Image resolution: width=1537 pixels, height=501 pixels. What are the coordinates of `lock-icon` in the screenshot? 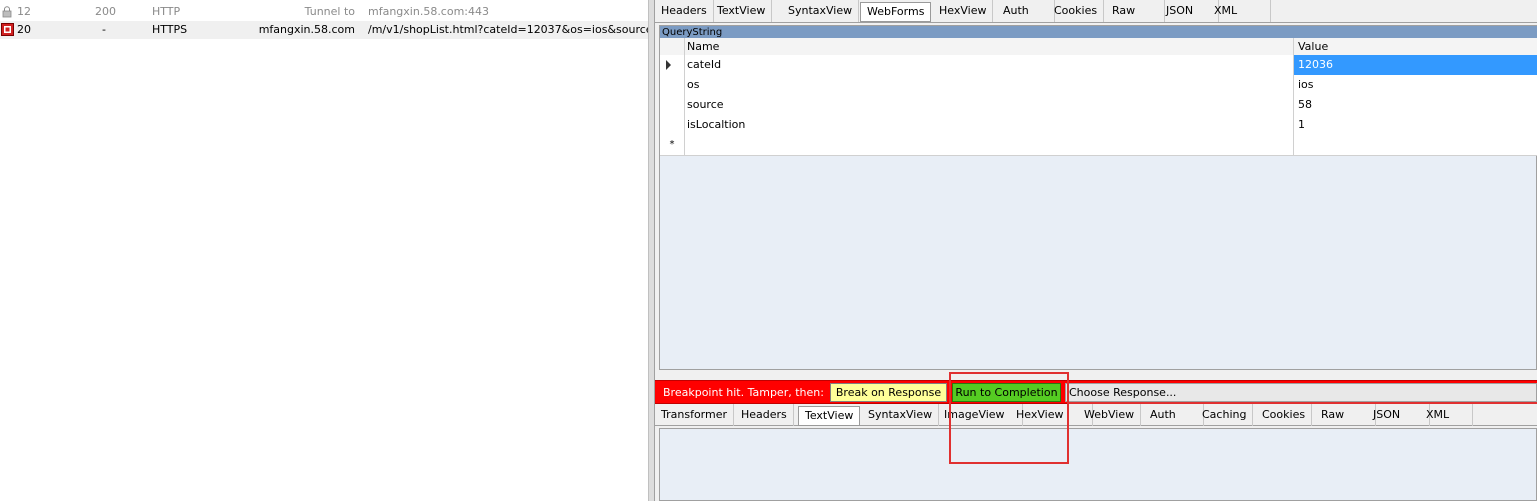 It's located at (7, 12).